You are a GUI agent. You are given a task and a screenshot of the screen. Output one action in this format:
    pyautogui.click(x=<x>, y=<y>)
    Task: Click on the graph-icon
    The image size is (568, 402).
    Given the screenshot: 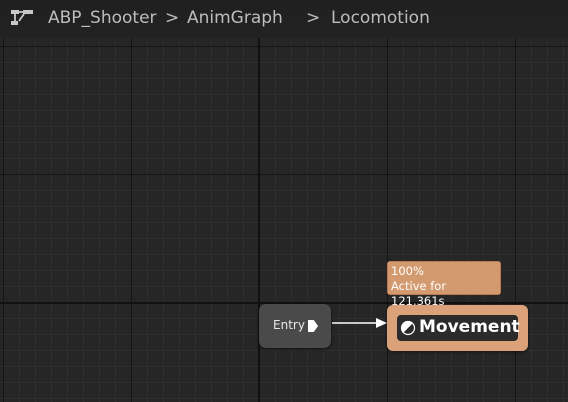 What is the action you would take?
    pyautogui.click(x=22, y=17)
    